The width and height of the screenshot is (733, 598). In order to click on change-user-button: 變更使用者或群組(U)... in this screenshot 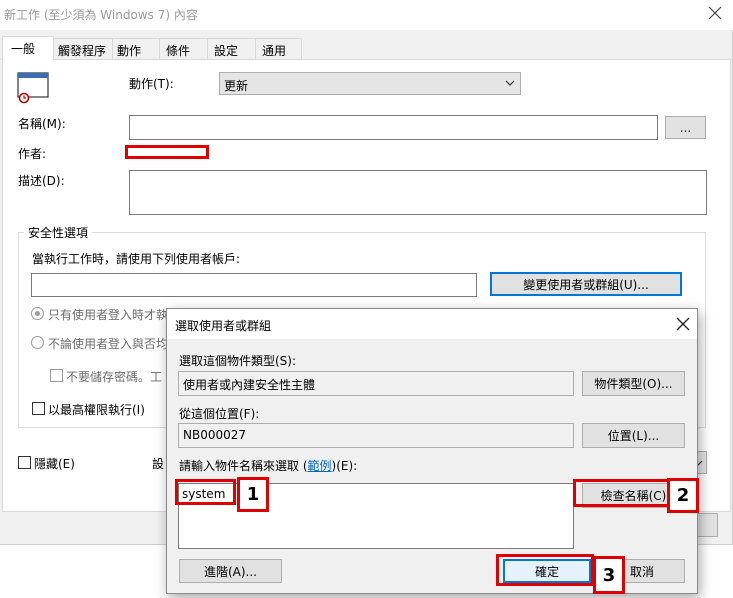, I will do `click(586, 284)`.